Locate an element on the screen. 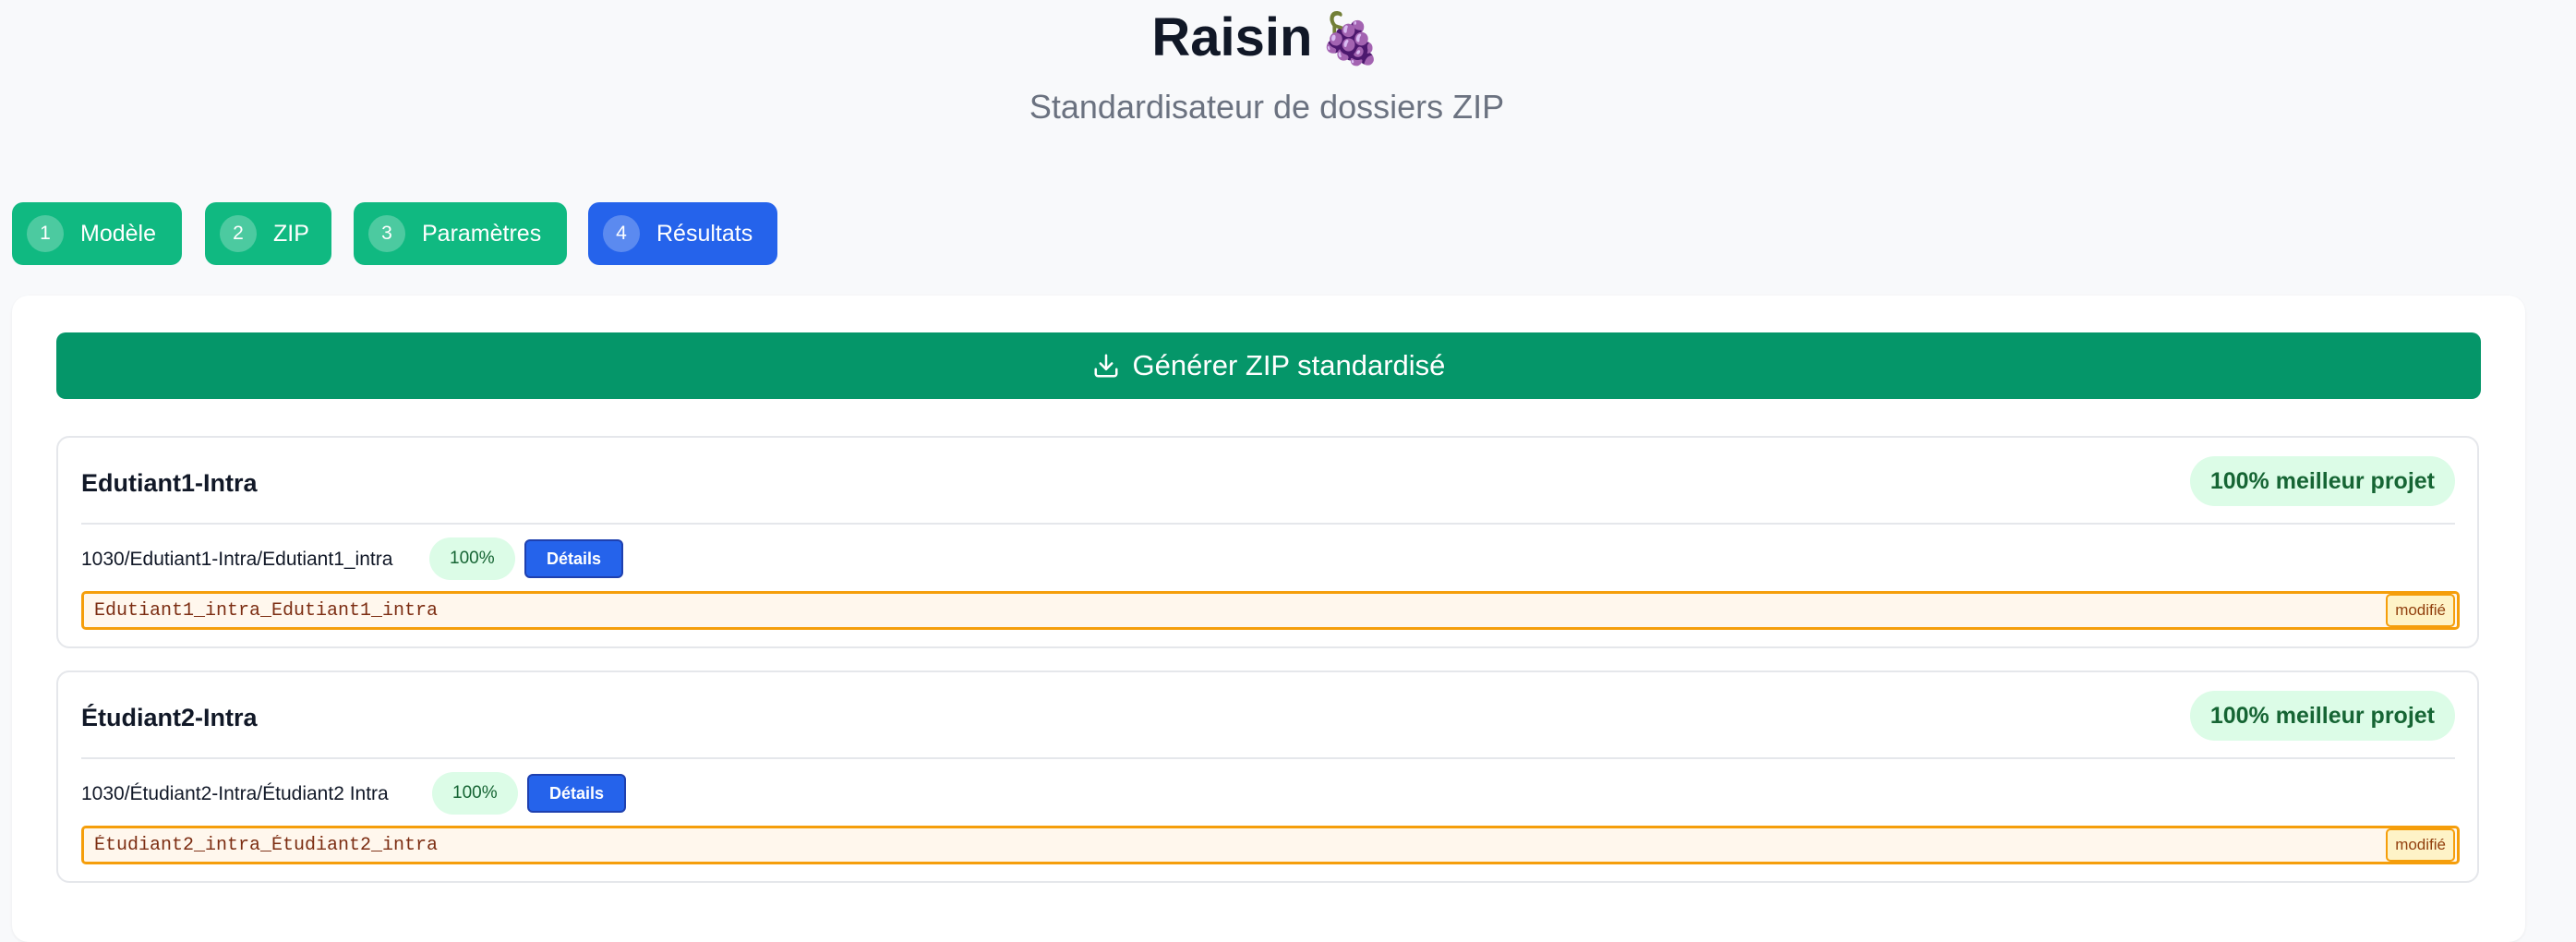 The image size is (2576, 942). step-label: Résultats is located at coordinates (704, 234).